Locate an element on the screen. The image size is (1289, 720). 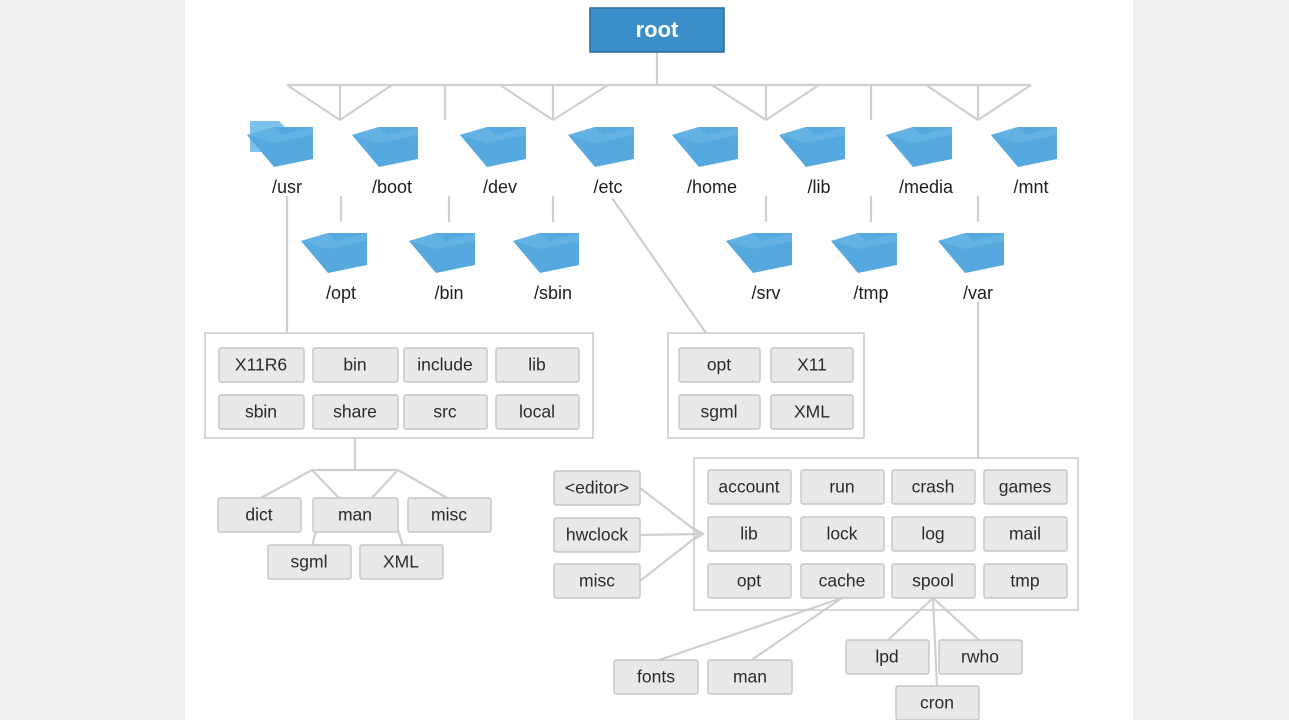
node-label: run is located at coordinates (841, 487).